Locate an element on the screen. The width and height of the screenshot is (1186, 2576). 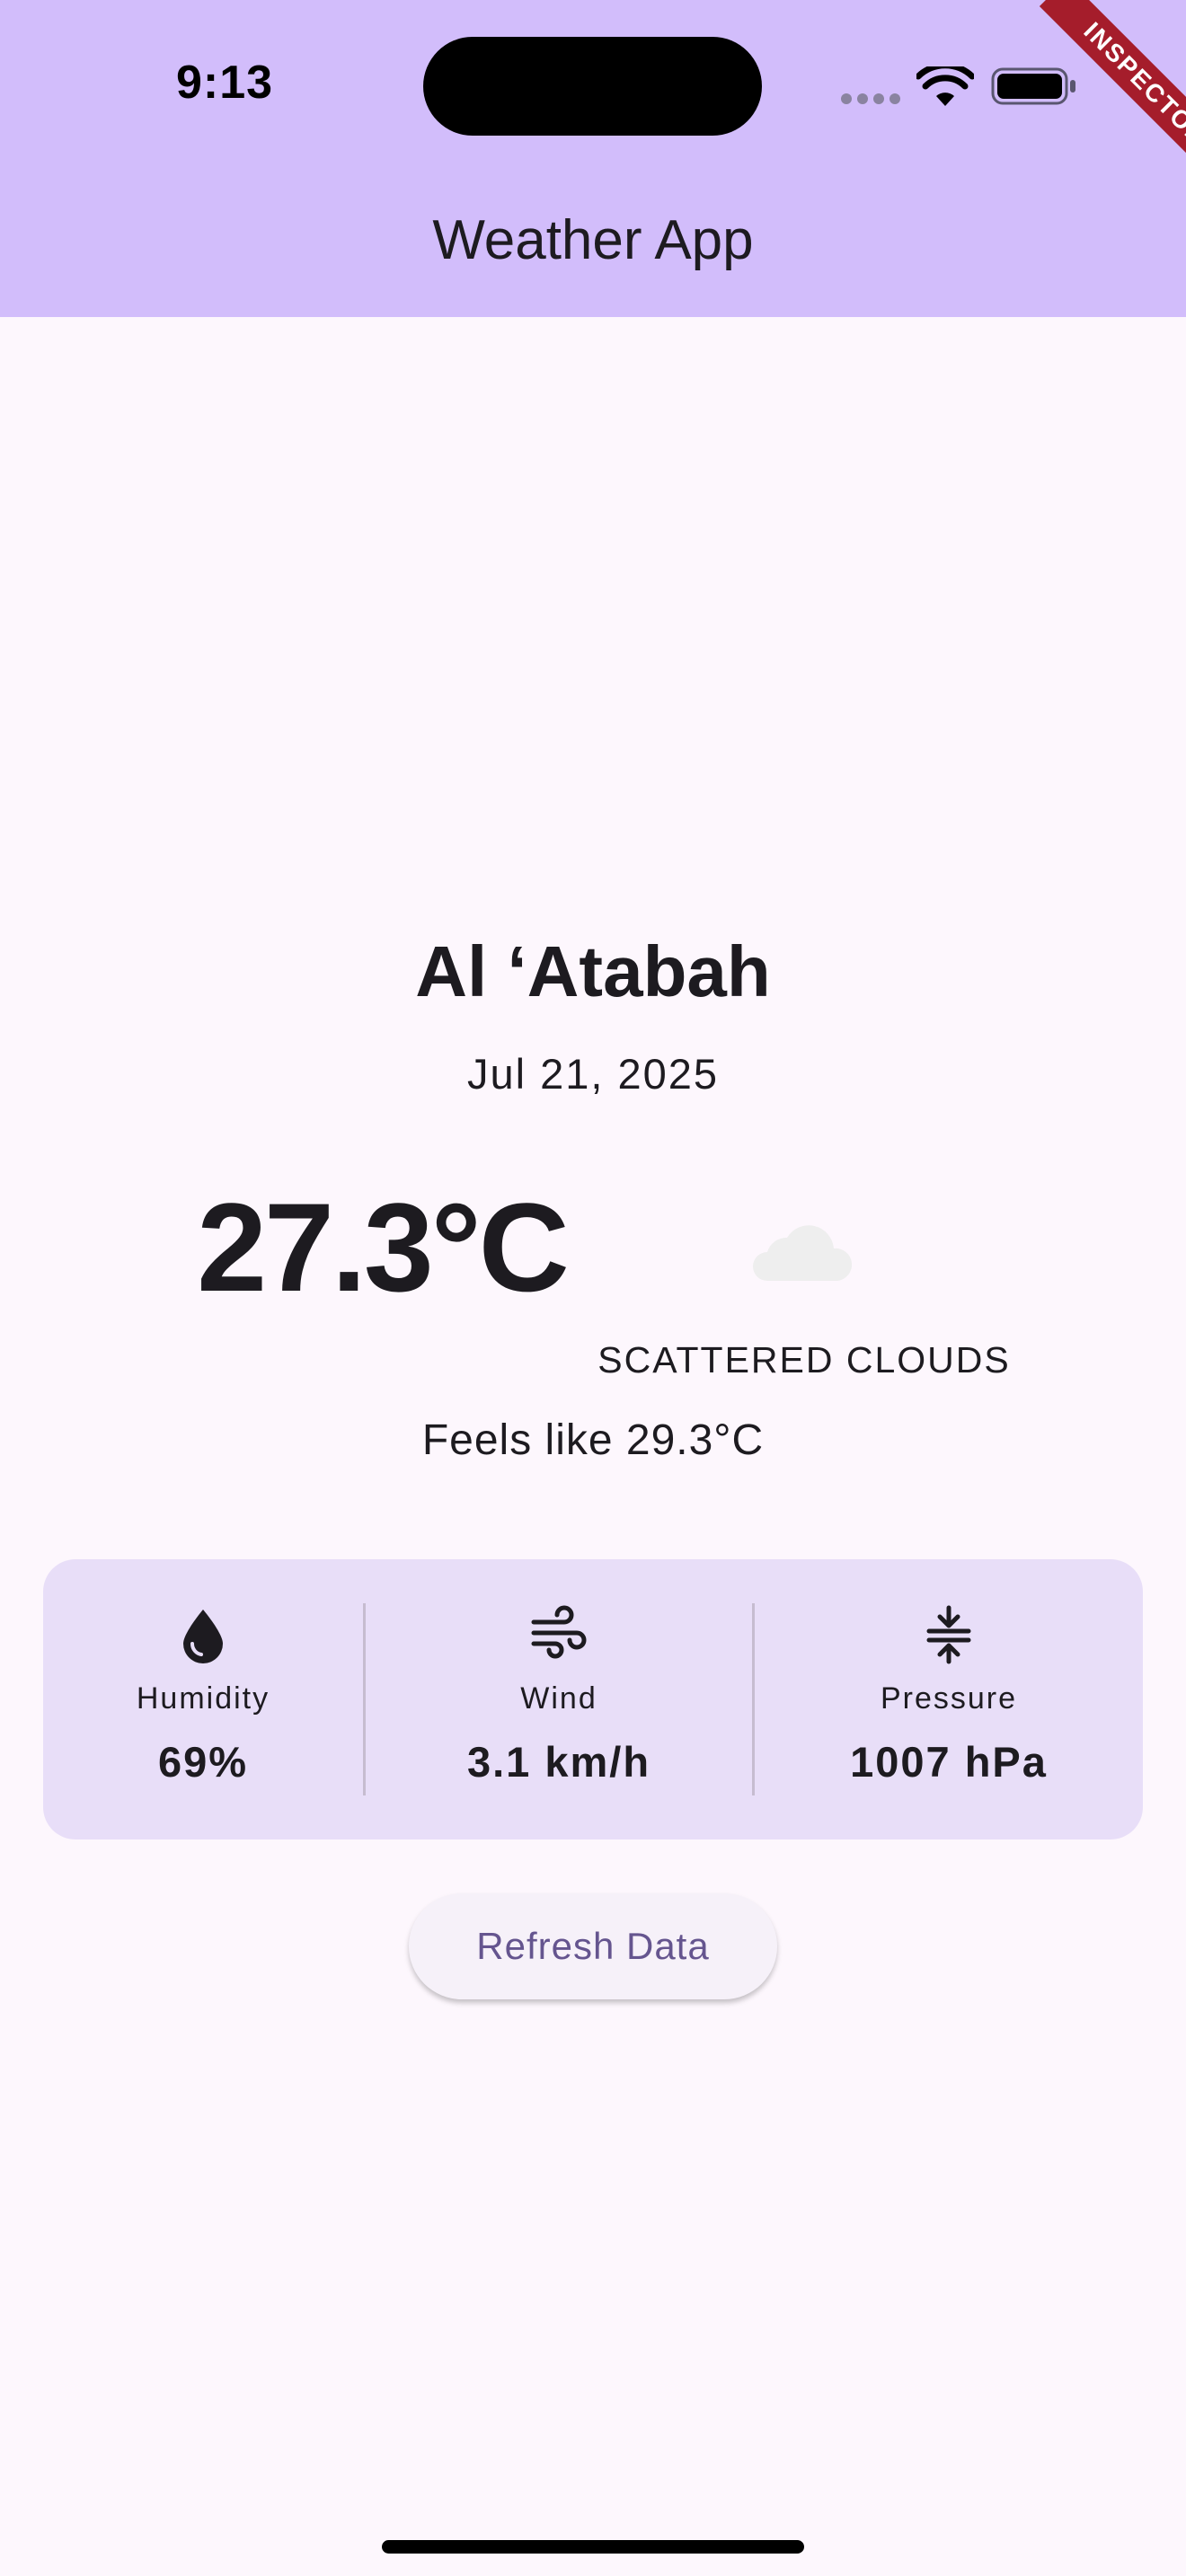
forecast-date: Jul 21, 2025 is located at coordinates (593, 1074).